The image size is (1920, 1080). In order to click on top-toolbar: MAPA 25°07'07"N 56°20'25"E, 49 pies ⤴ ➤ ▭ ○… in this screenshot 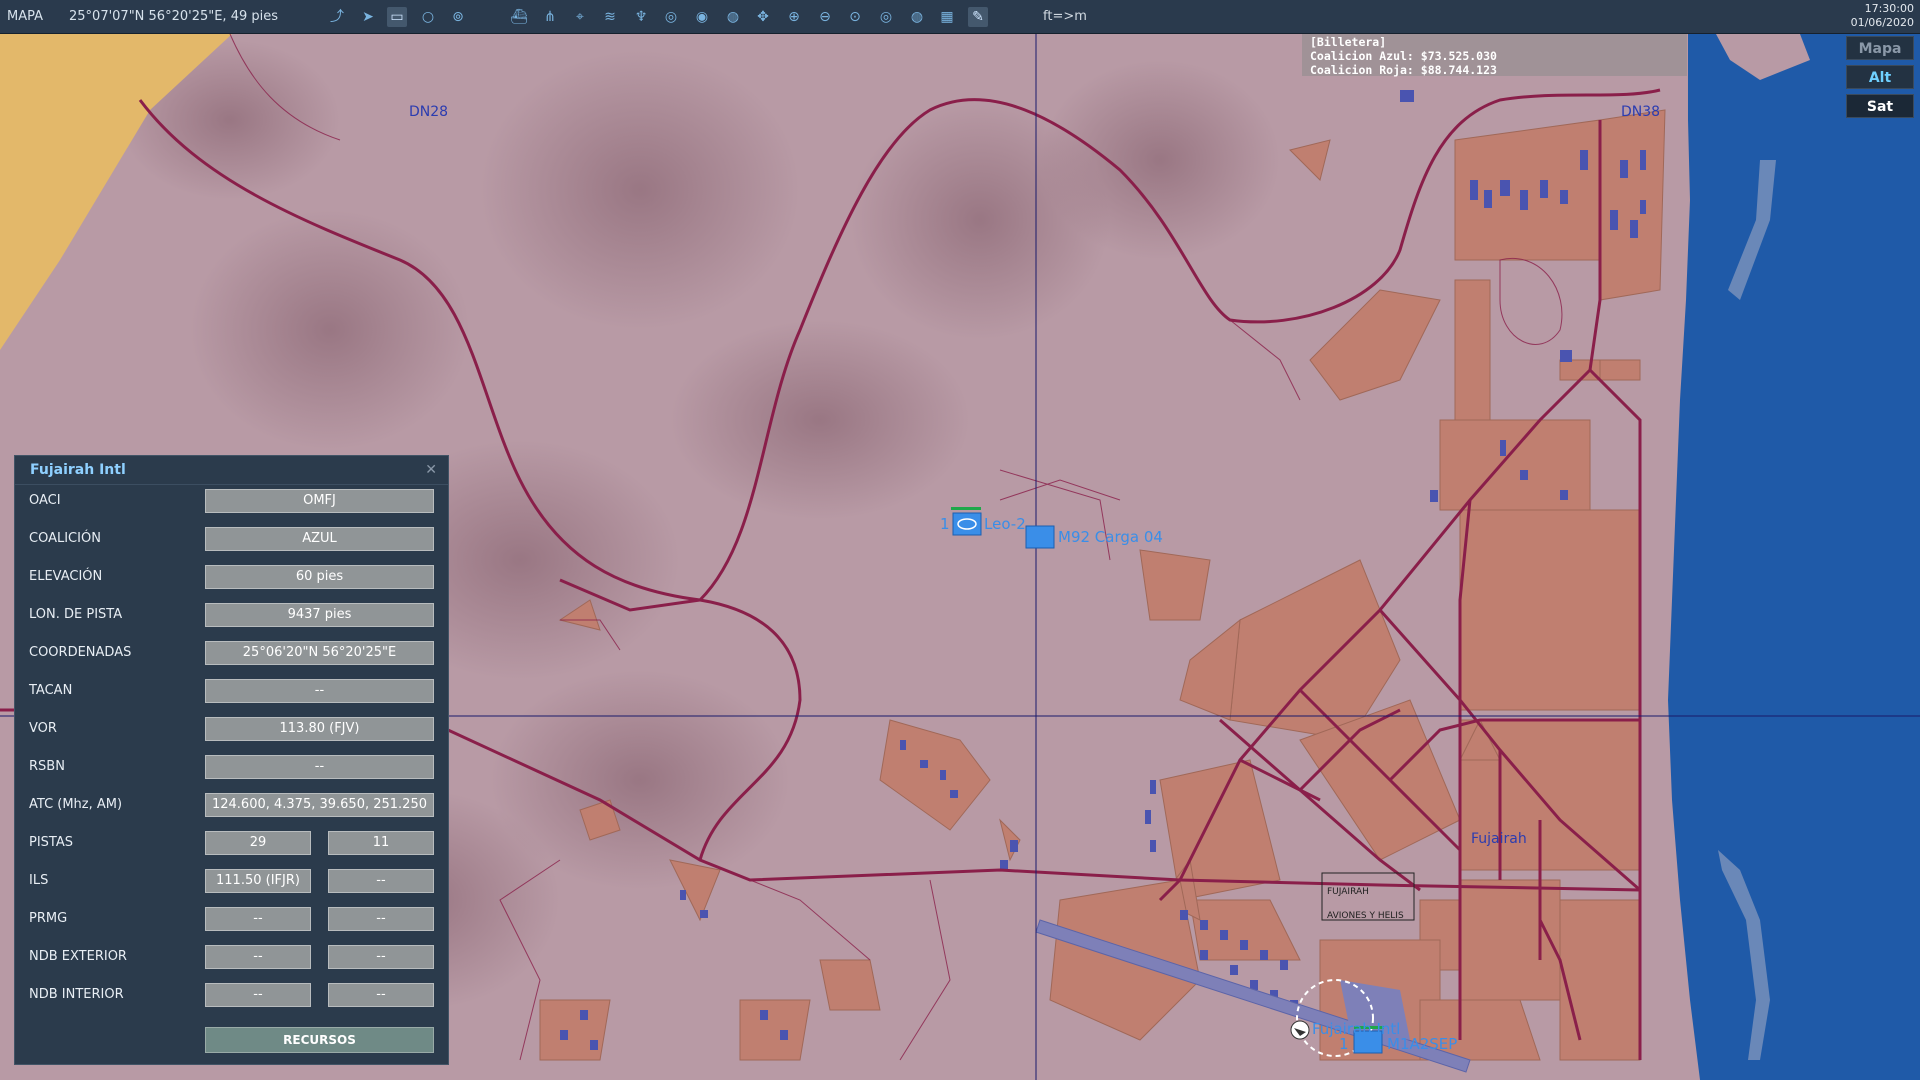, I will do `click(960, 17)`.